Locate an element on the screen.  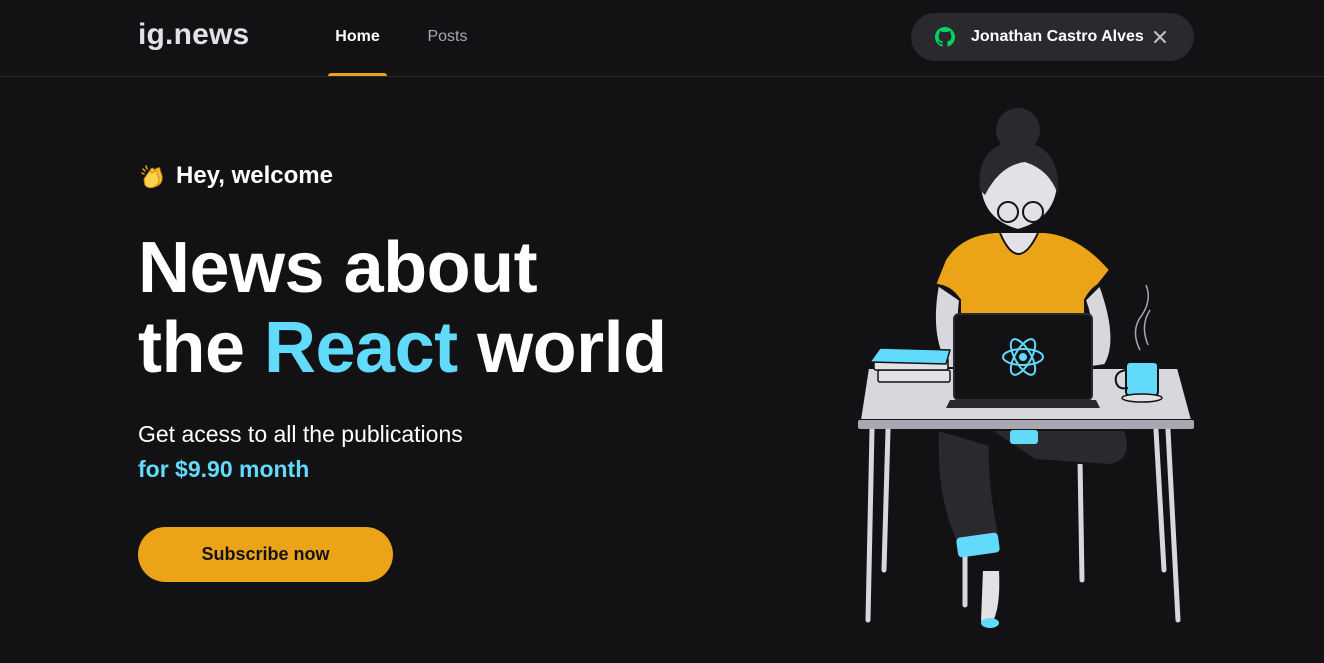
sign-out-button: Jonathan Castro Alves is located at coordinates (1052, 37).